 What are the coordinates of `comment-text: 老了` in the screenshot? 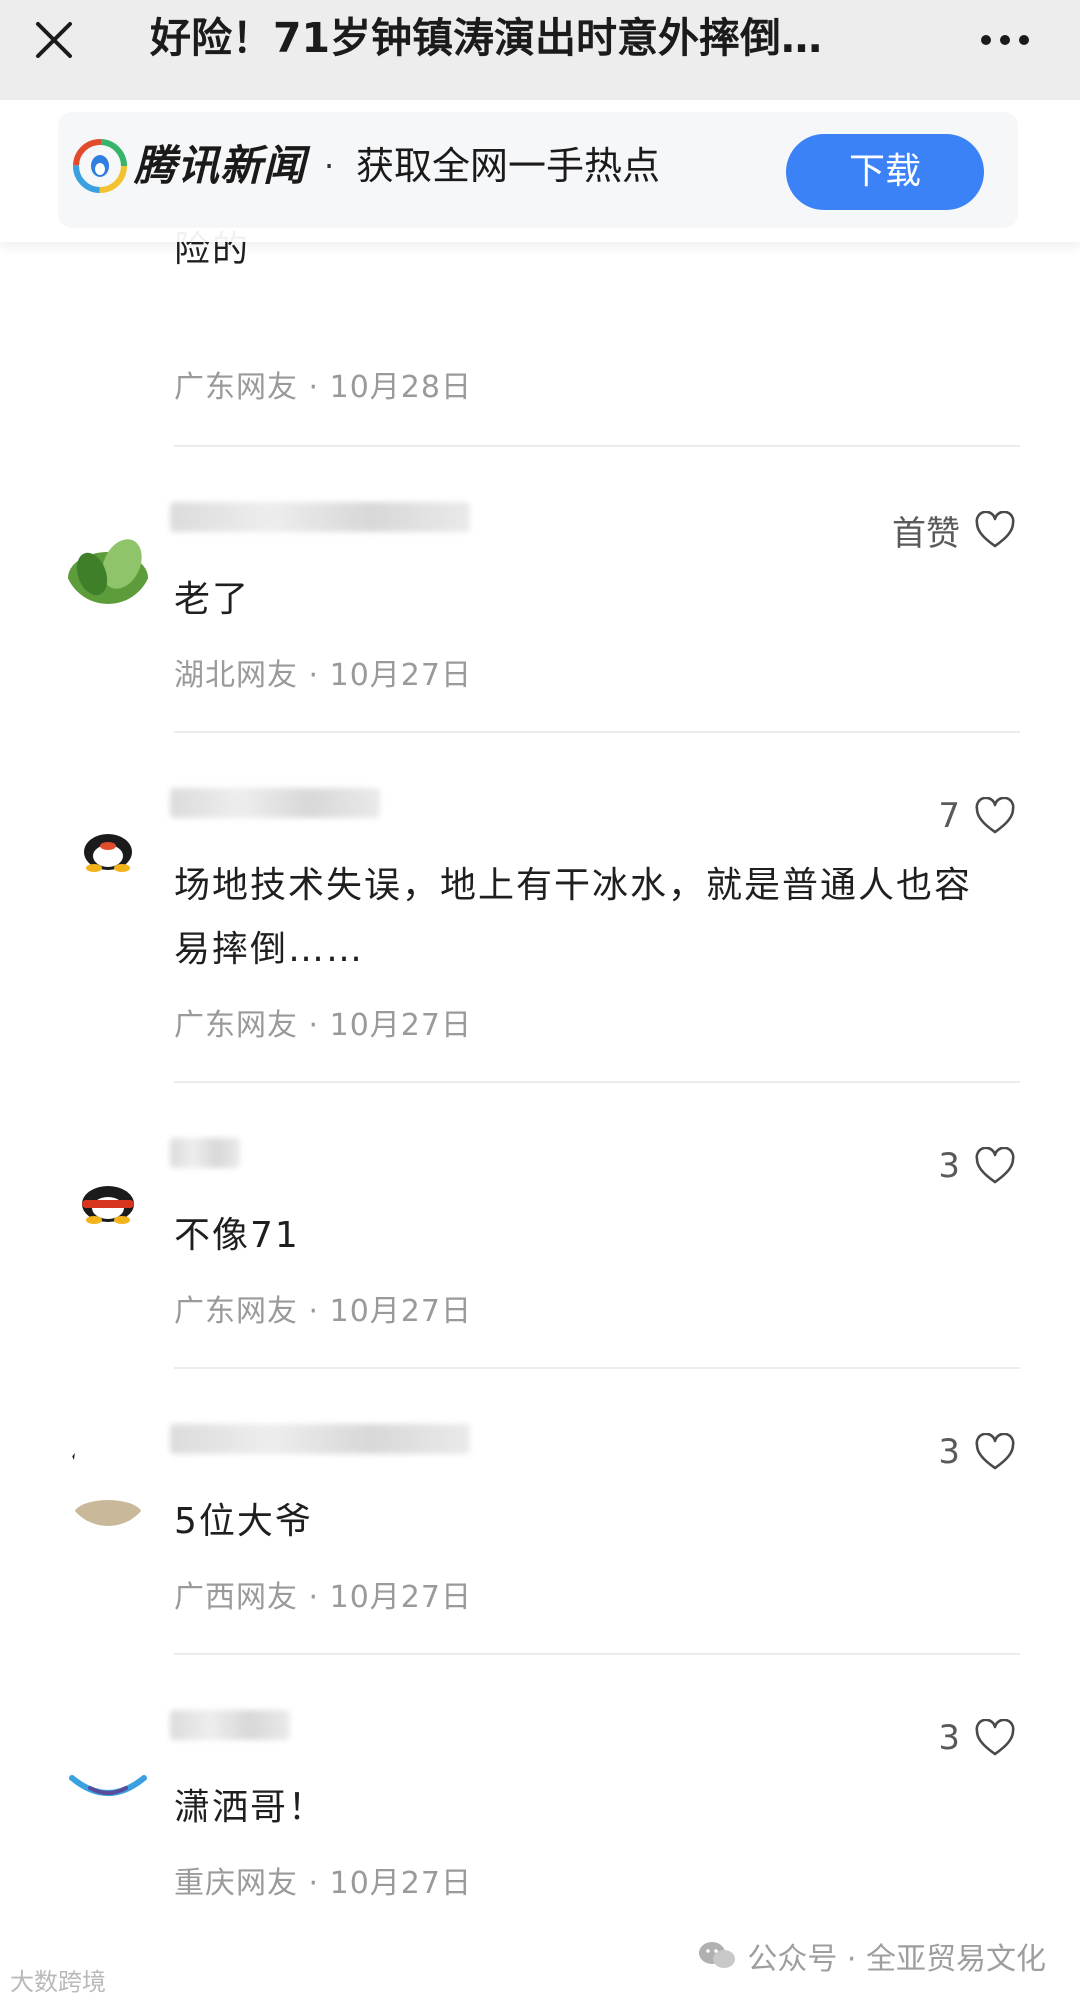 It's located at (212, 599).